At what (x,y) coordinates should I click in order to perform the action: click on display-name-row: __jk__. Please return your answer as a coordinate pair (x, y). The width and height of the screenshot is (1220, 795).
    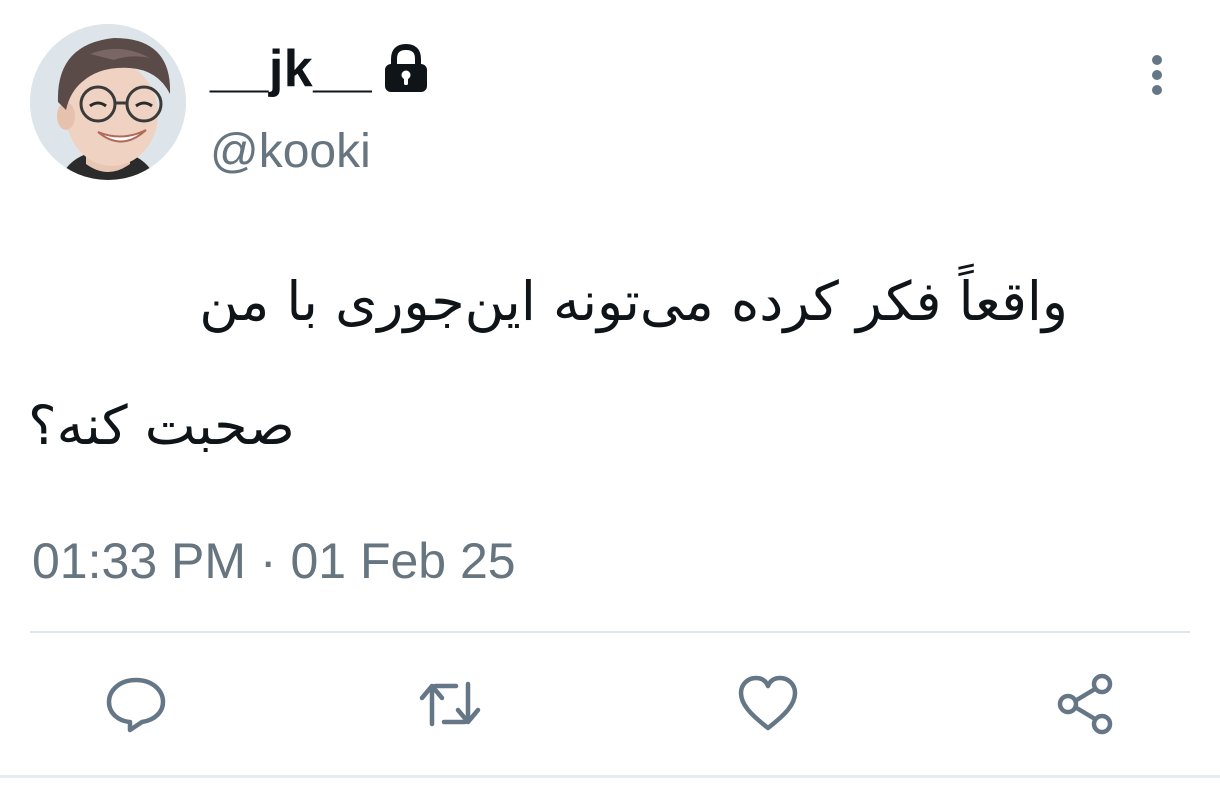
    Looking at the image, I should click on (320, 69).